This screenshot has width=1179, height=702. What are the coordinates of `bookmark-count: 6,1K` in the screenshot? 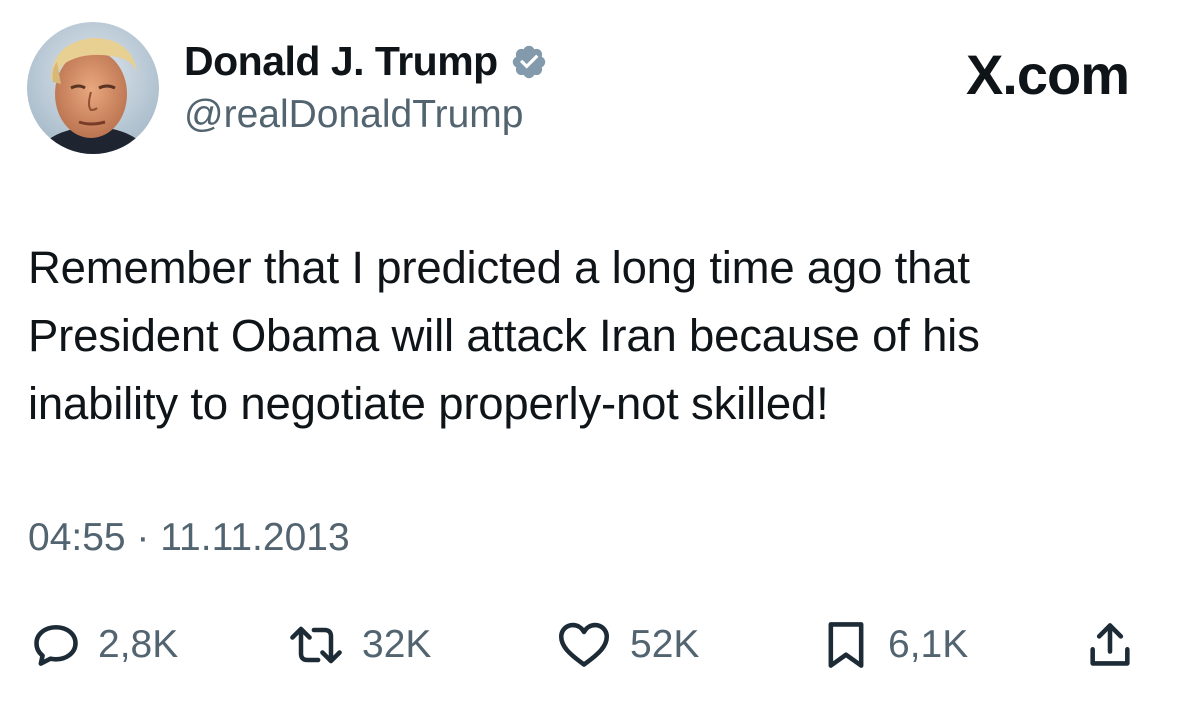 It's located at (928, 644).